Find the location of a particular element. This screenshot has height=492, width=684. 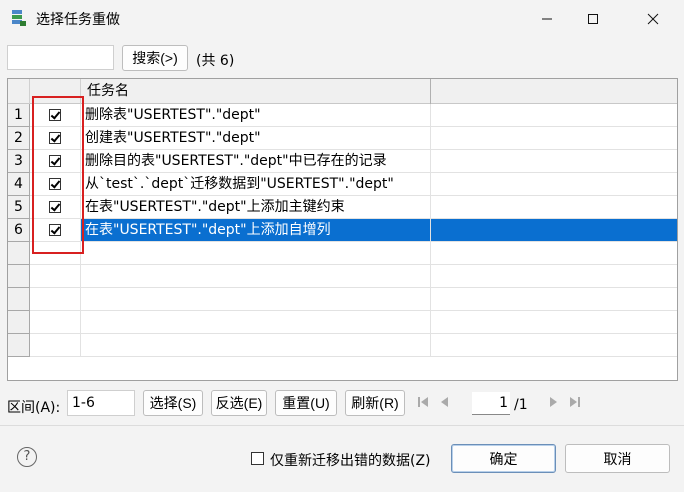

app-icon is located at coordinates (19, 18).